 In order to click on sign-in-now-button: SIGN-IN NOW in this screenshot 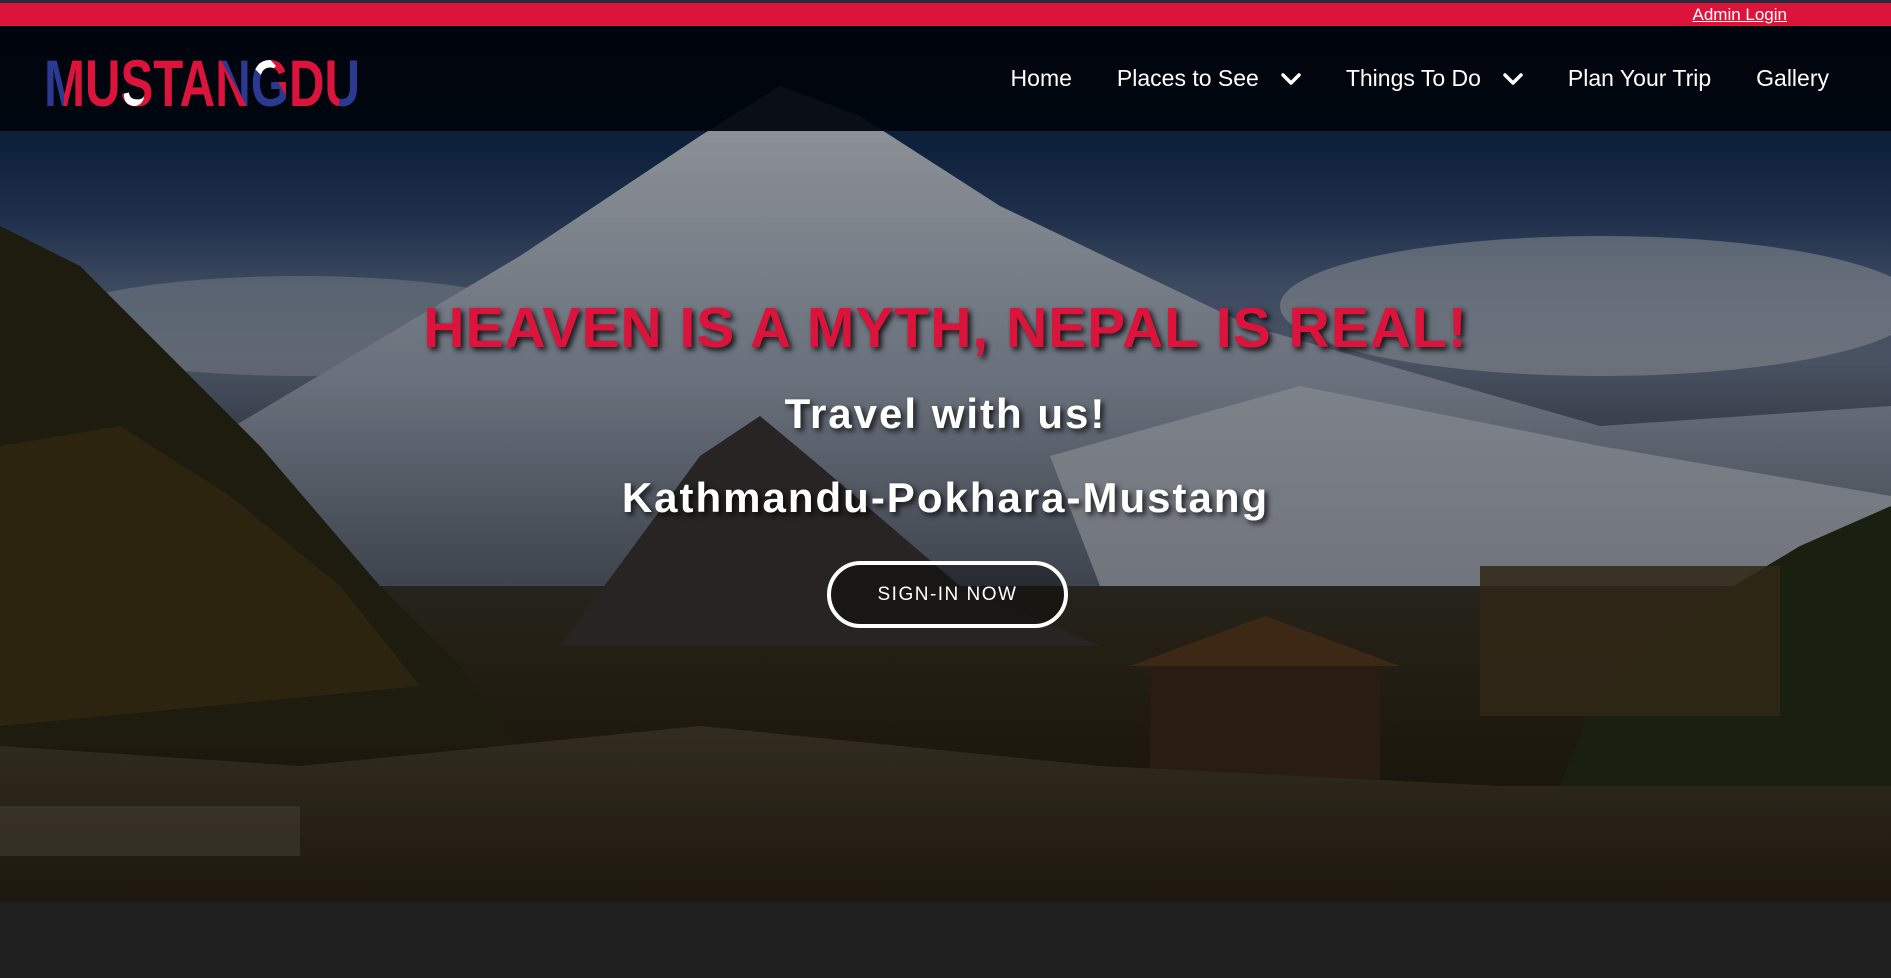, I will do `click(947, 594)`.